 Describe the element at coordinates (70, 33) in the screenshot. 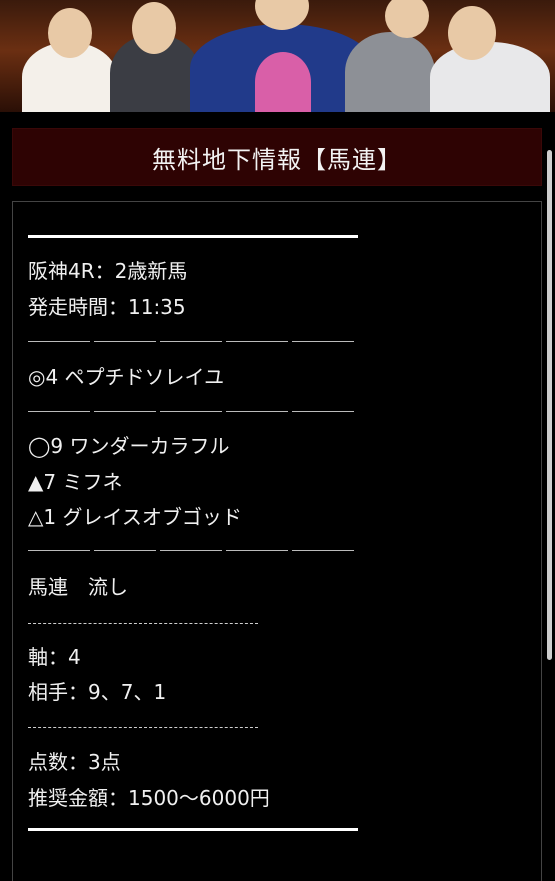

I see `figure-woman-head` at that location.